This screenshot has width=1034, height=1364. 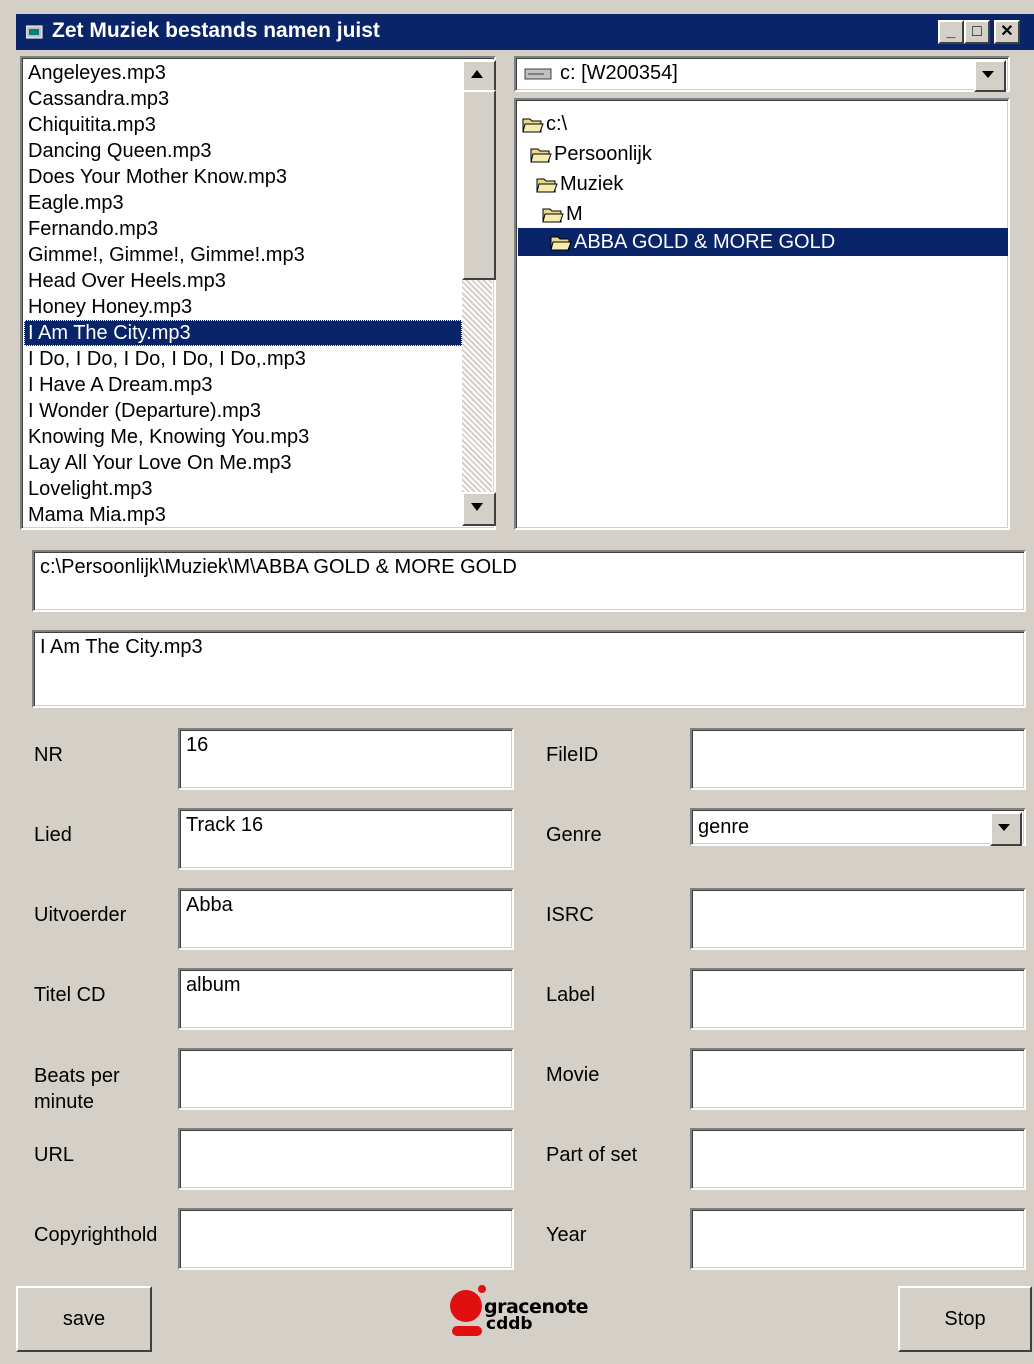 What do you see at coordinates (243, 125) in the screenshot?
I see `file-list-item: Chiquitita.mp3` at bounding box center [243, 125].